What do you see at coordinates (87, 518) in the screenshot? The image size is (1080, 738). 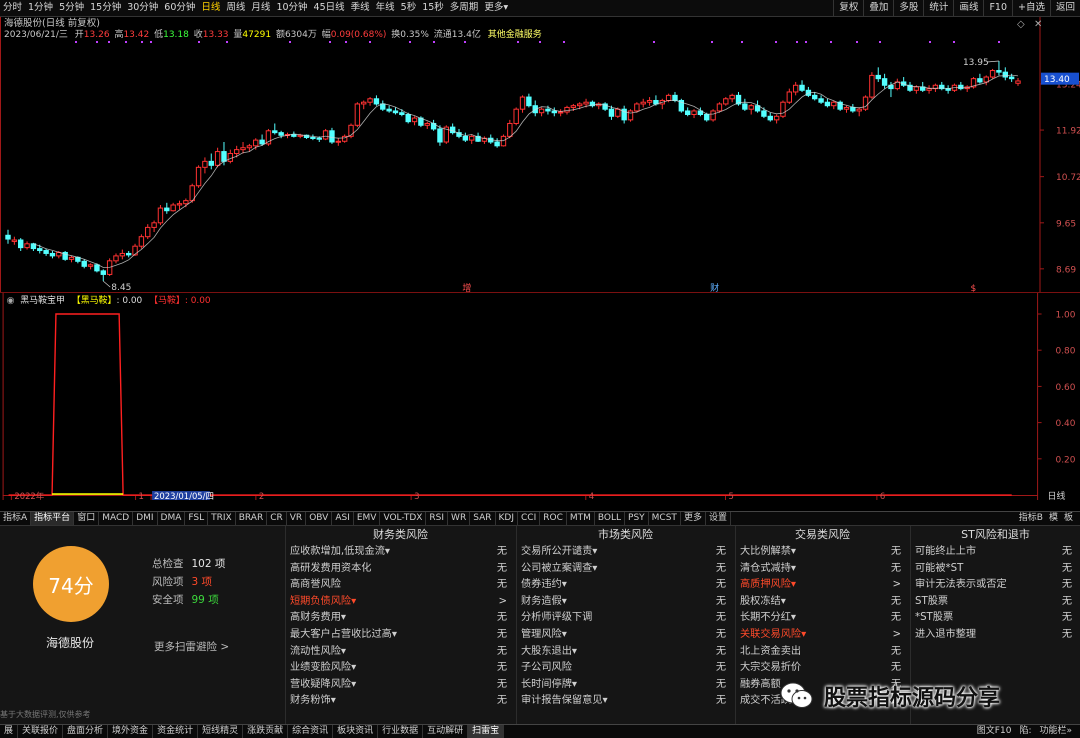 I see `indicator-tab: 窗口` at bounding box center [87, 518].